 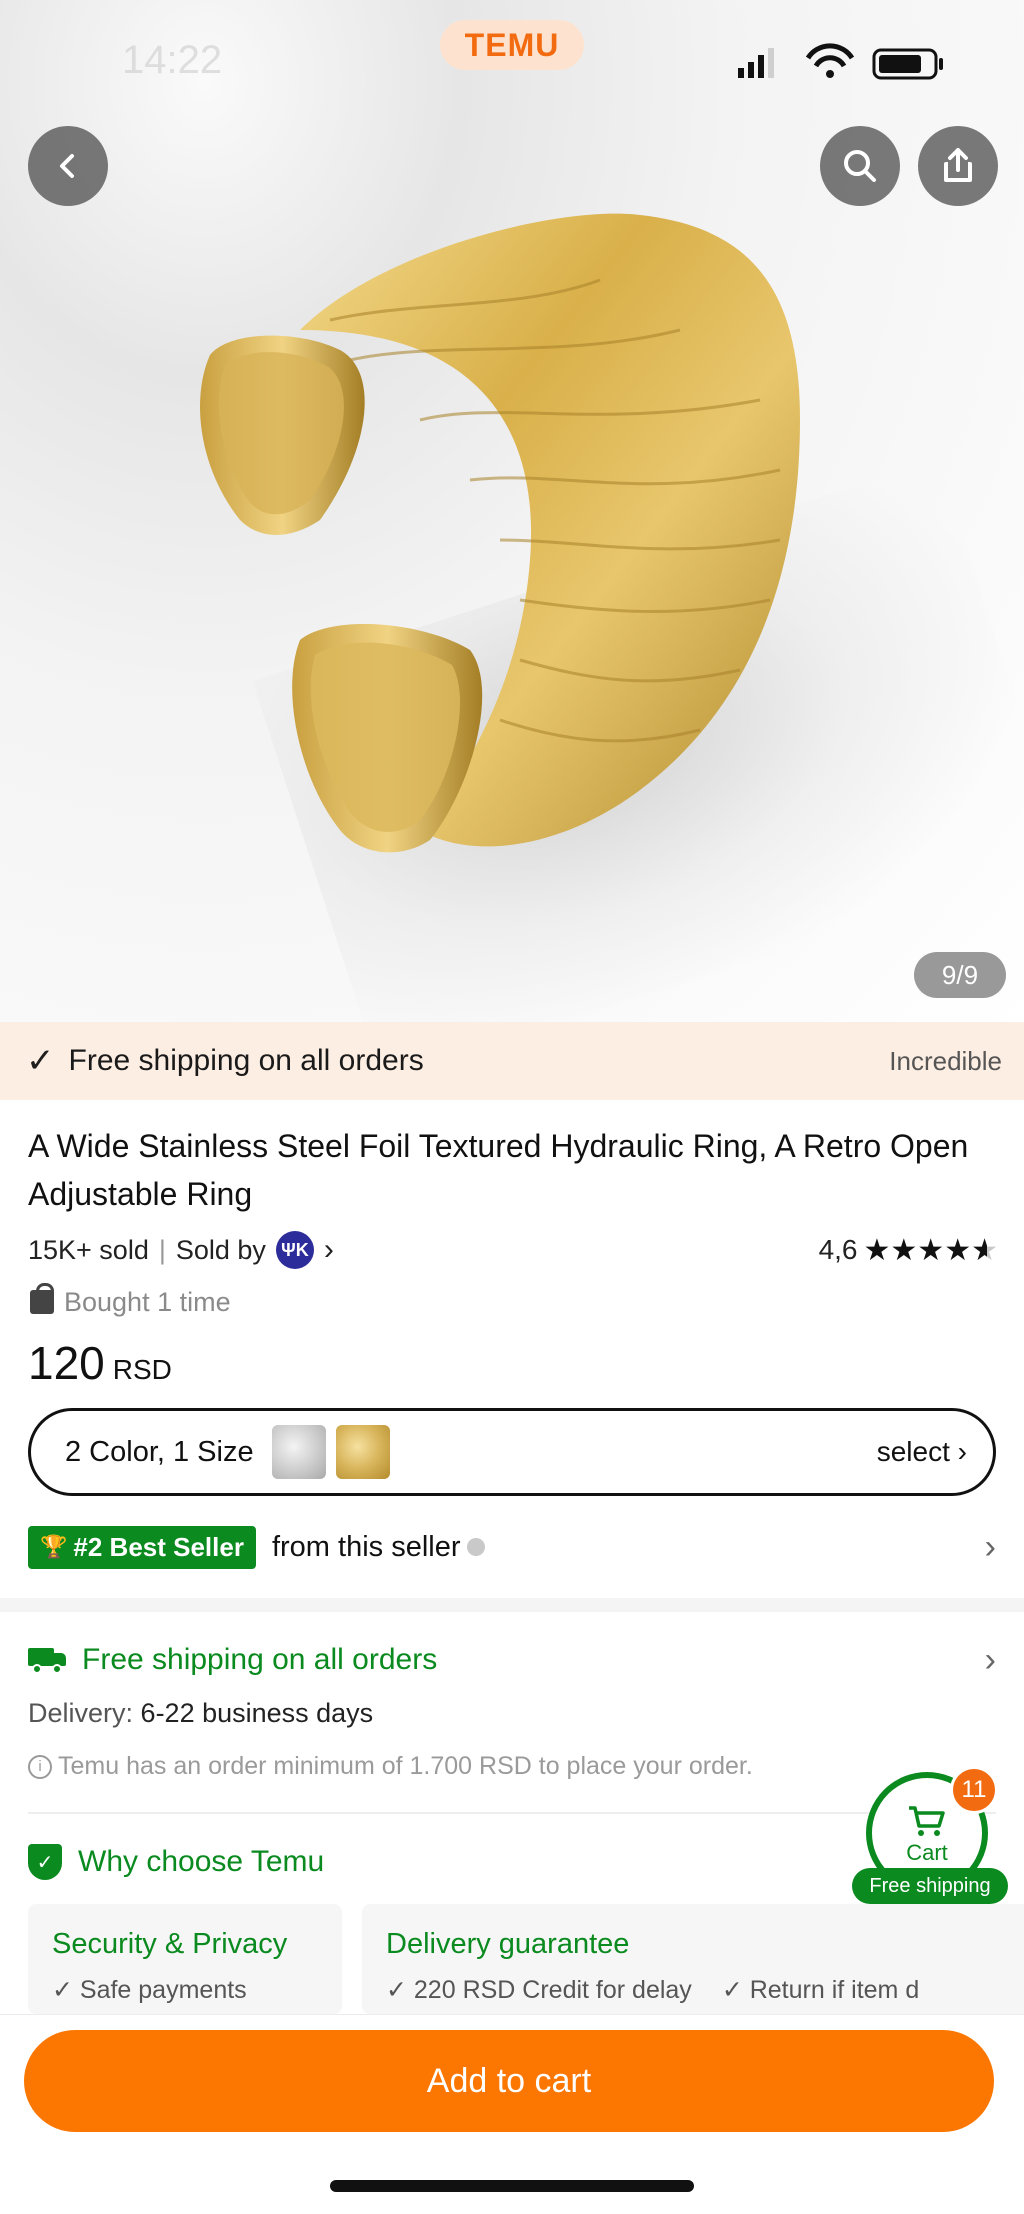 I want to click on price-amount: 120, so click(x=66, y=1363).